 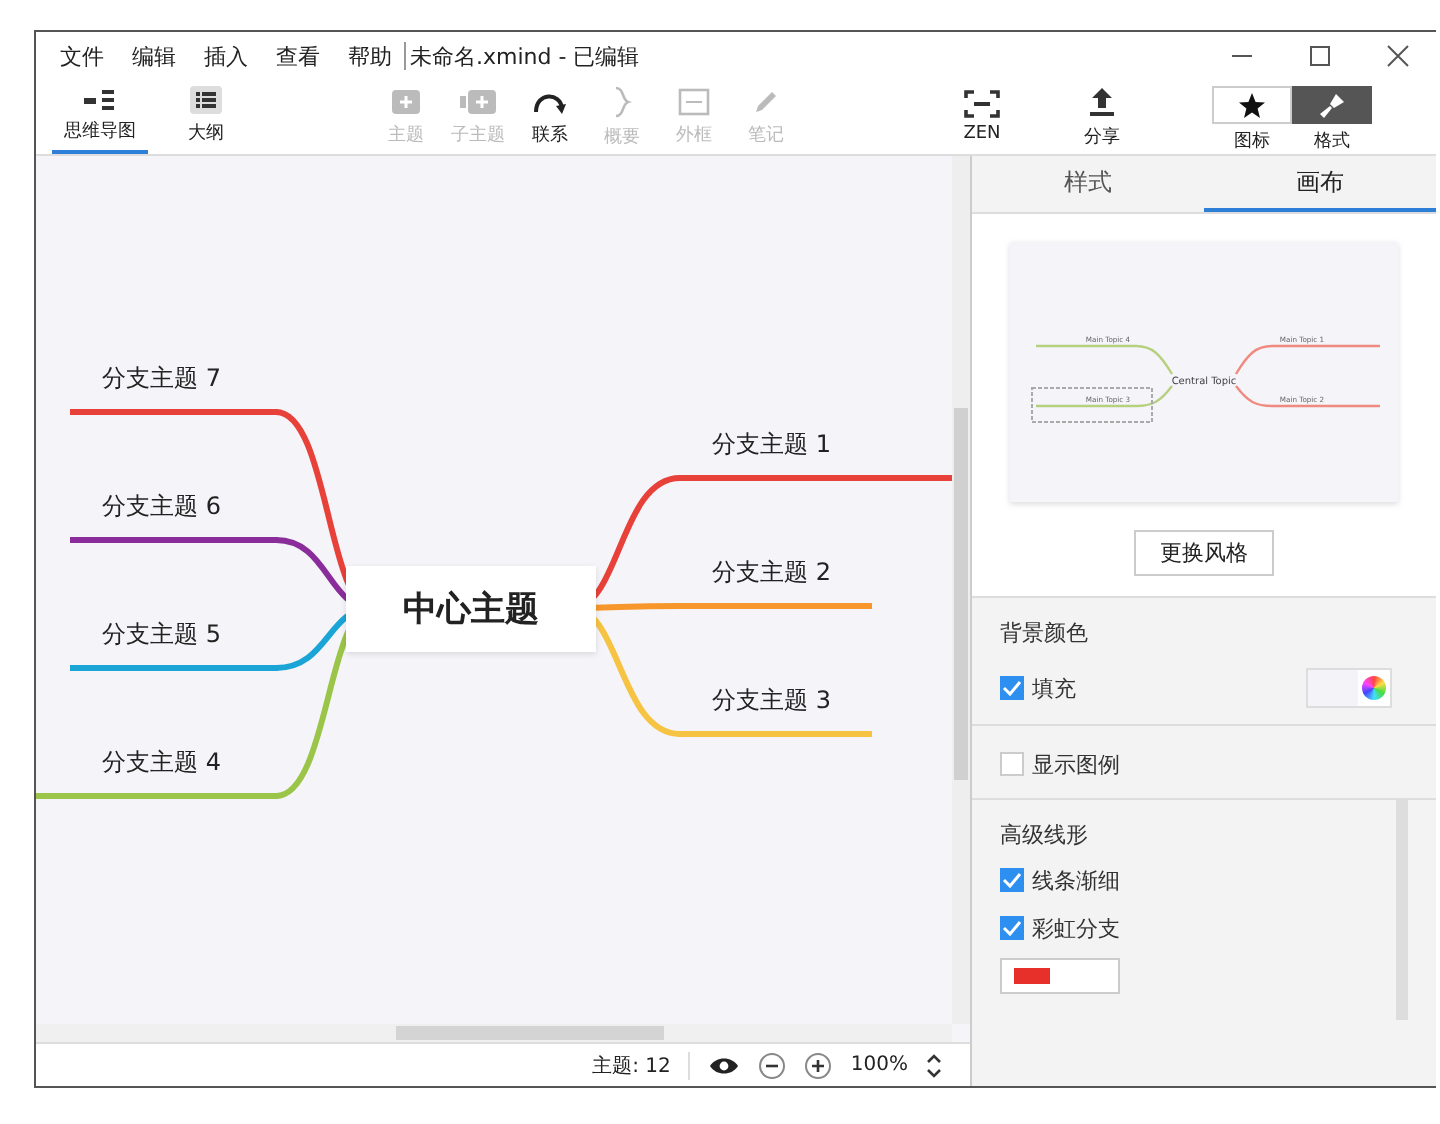 What do you see at coordinates (1045, 633) in the screenshot?
I see `section-heading: 背景颜色` at bounding box center [1045, 633].